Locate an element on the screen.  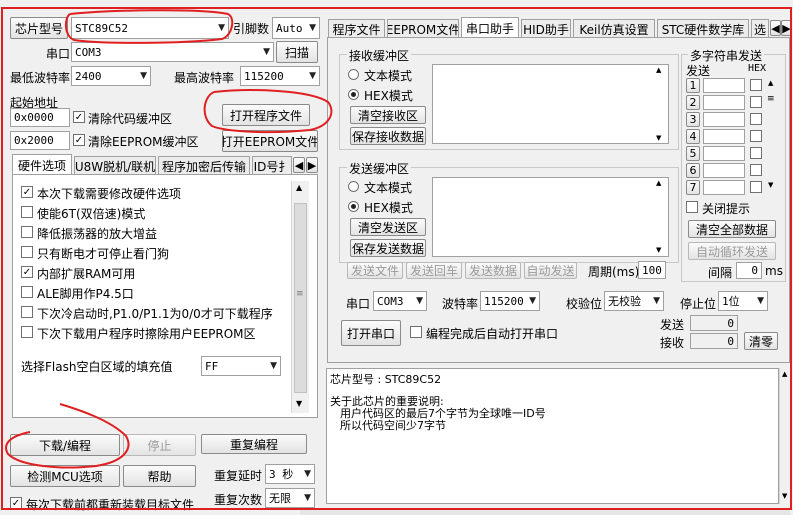
mcu-type-button: 芯片型号 is located at coordinates (39, 28).